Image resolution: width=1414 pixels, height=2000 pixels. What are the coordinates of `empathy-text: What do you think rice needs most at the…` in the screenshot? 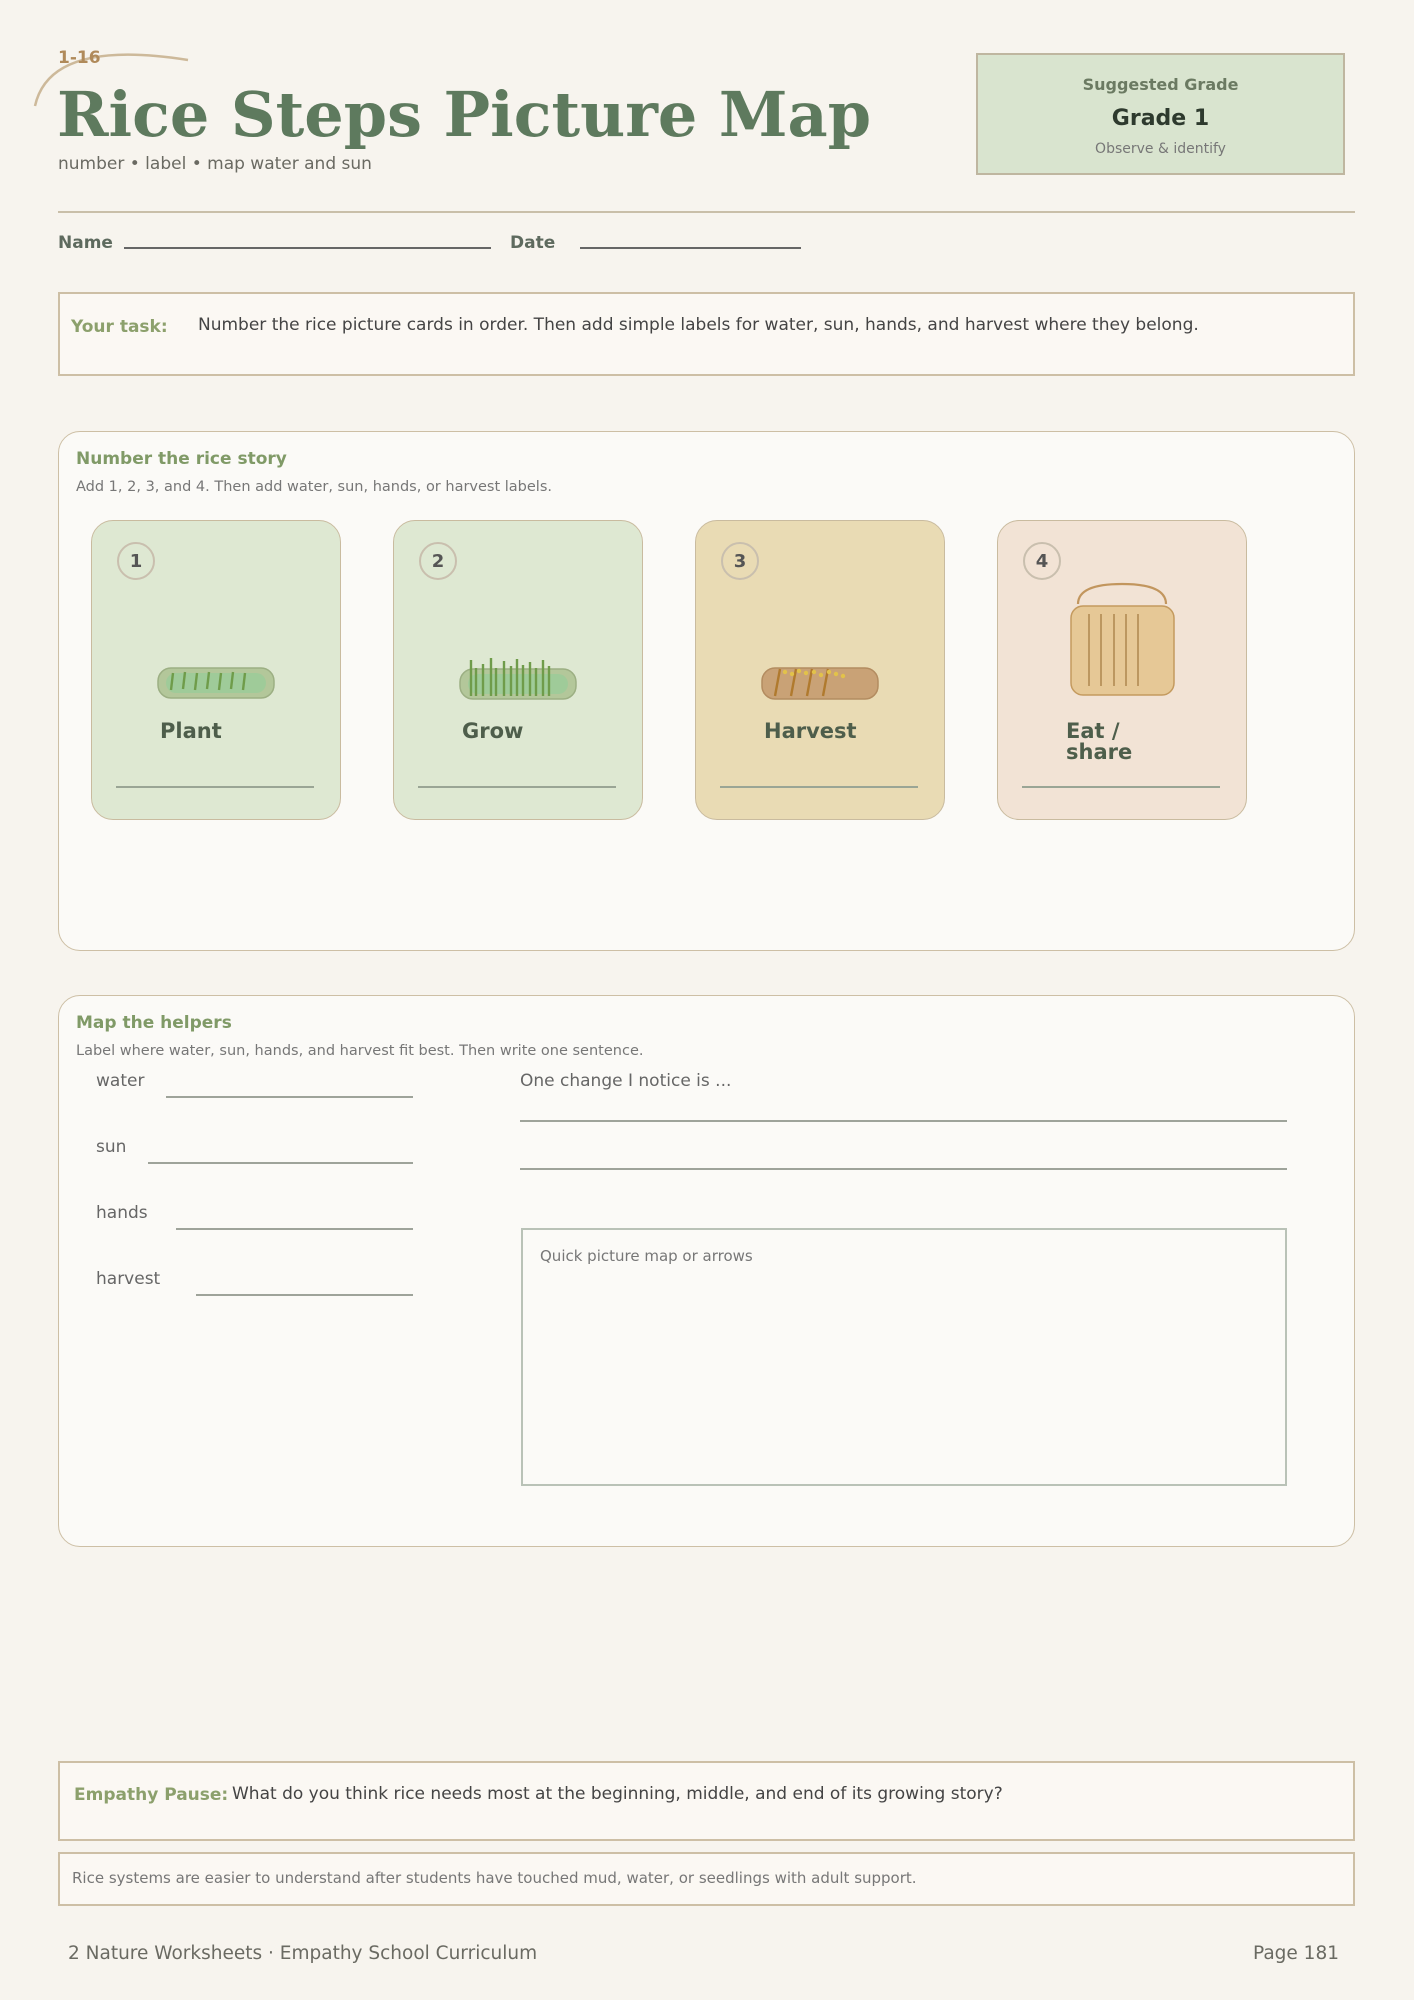 It's located at (617, 1794).